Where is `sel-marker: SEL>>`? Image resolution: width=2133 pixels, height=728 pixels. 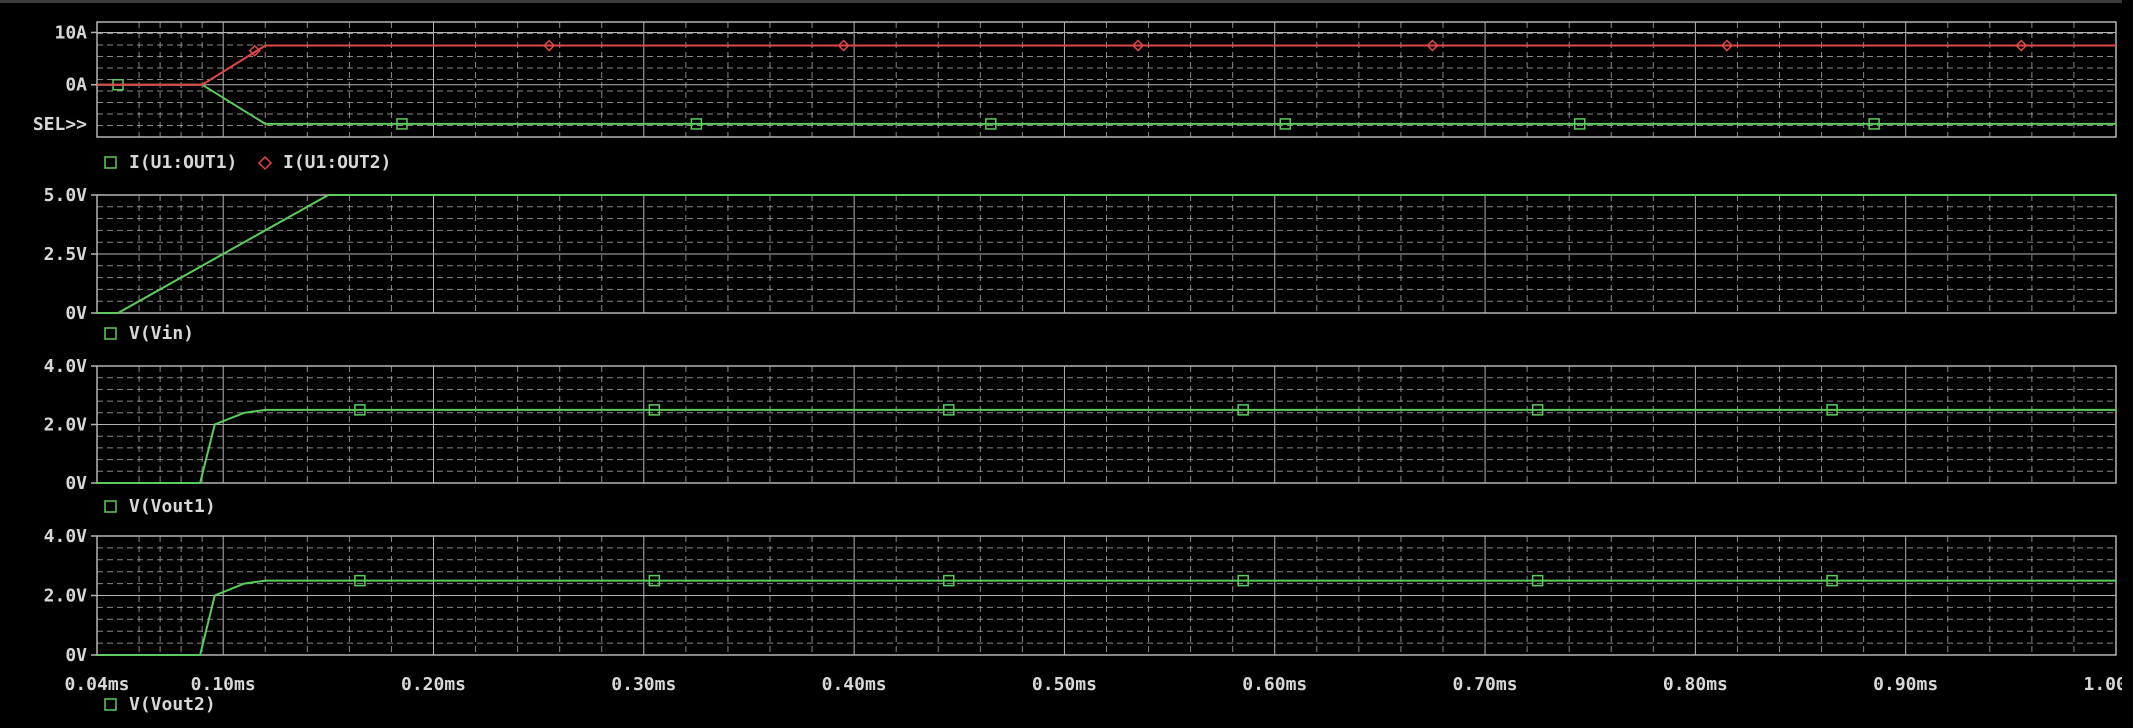
sel-marker: SEL>> is located at coordinates (60, 124).